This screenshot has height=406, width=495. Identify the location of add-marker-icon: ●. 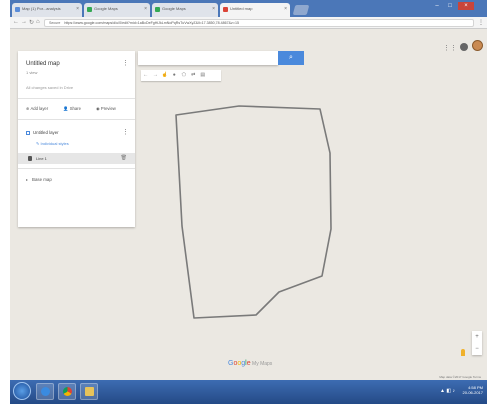
(175, 75).